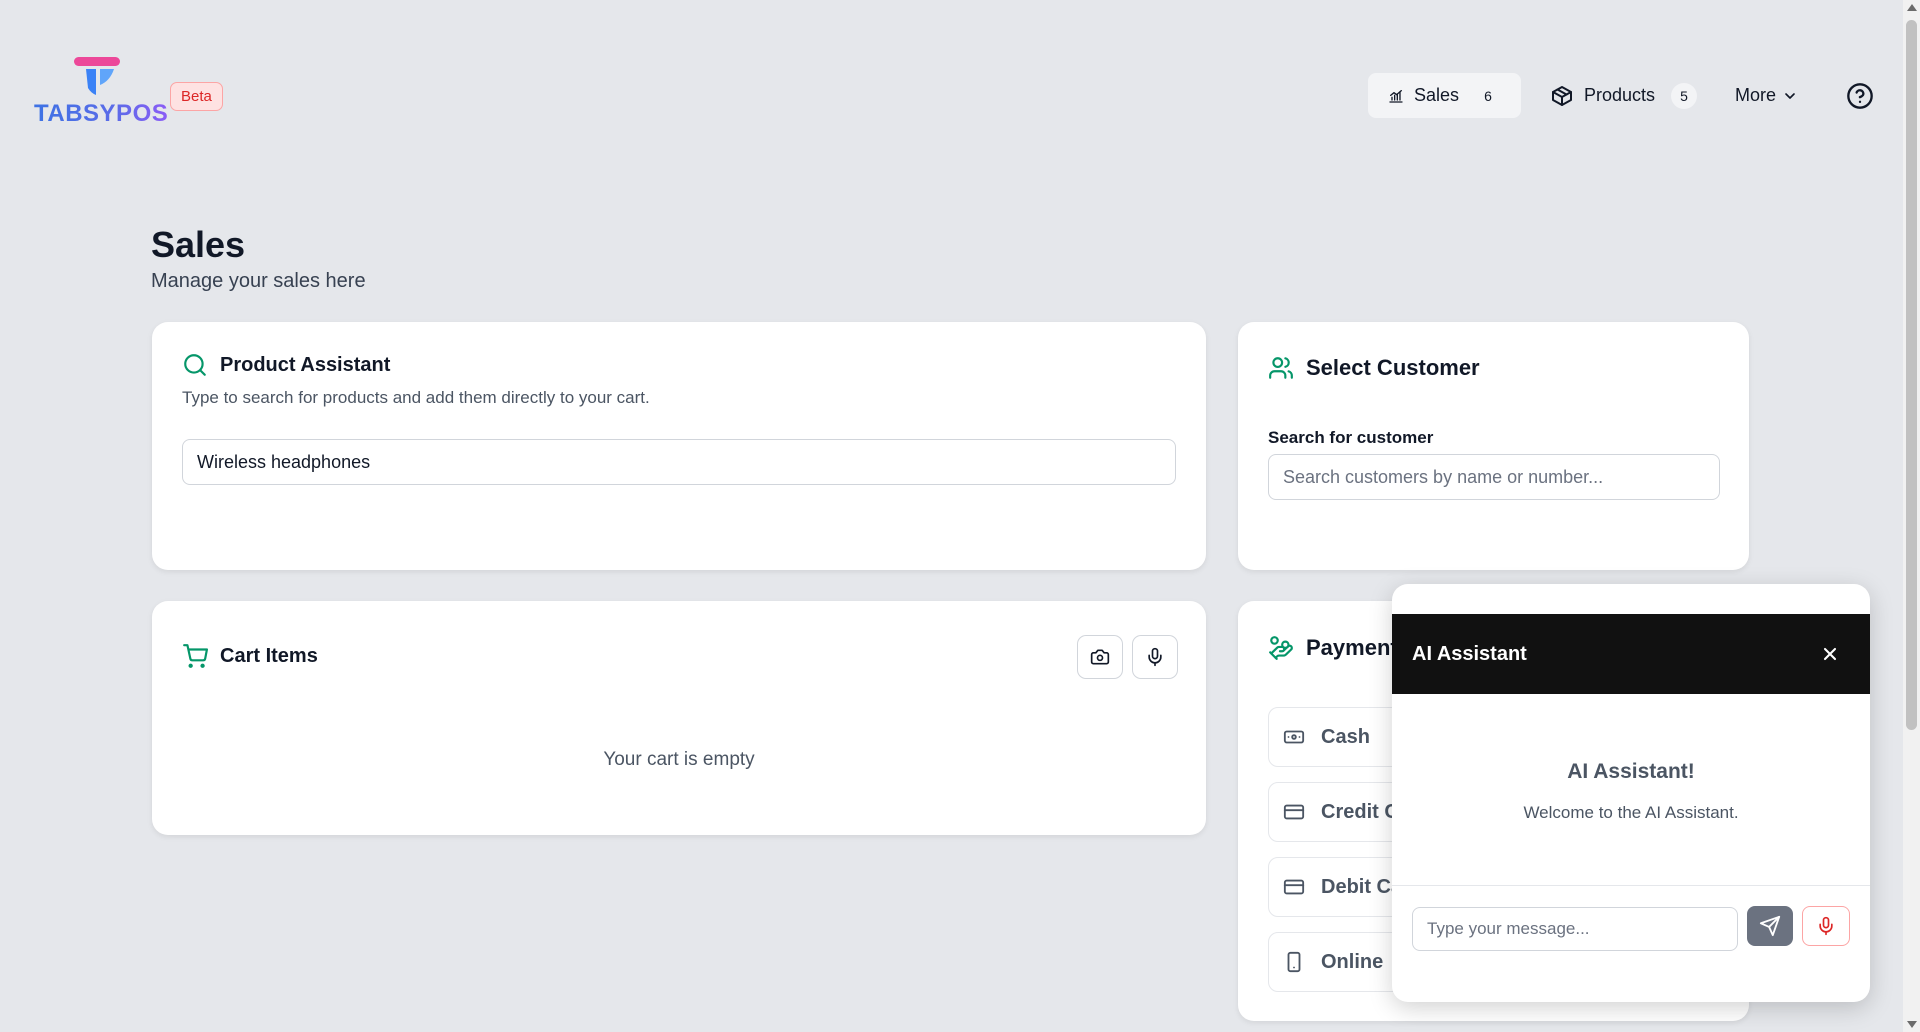 Image resolution: width=1920 pixels, height=1032 pixels. What do you see at coordinates (196, 96) in the screenshot?
I see `beta-badge: Beta` at bounding box center [196, 96].